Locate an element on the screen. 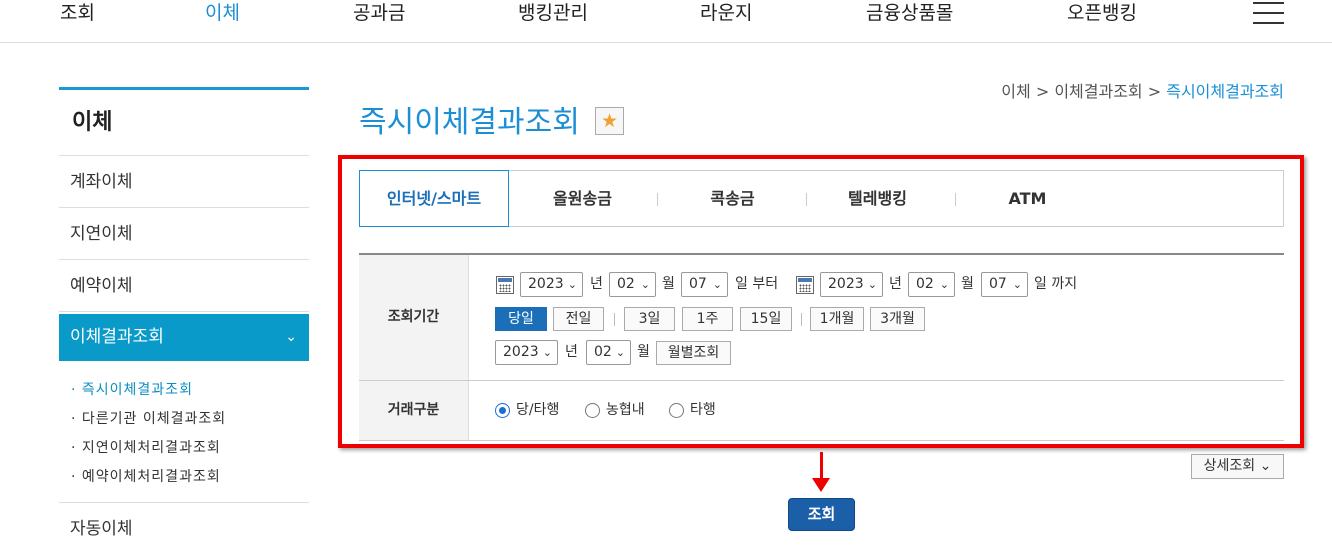 The width and height of the screenshot is (1332, 549). sidebar-sub-other-institution: · 다른기관 이체결과조회 is located at coordinates (190, 419).